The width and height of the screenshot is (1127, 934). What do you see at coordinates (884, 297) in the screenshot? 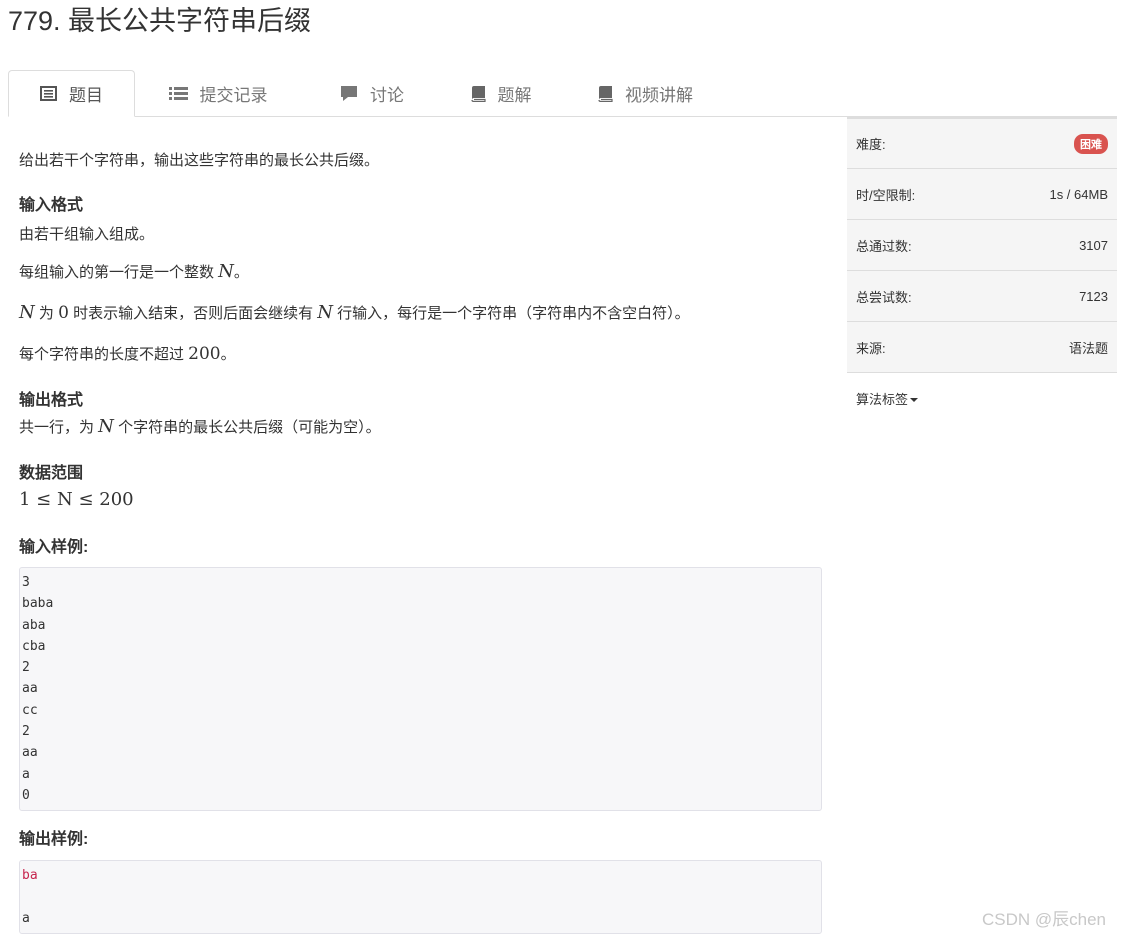
I see `attempts-label: 总尝试数:` at bounding box center [884, 297].